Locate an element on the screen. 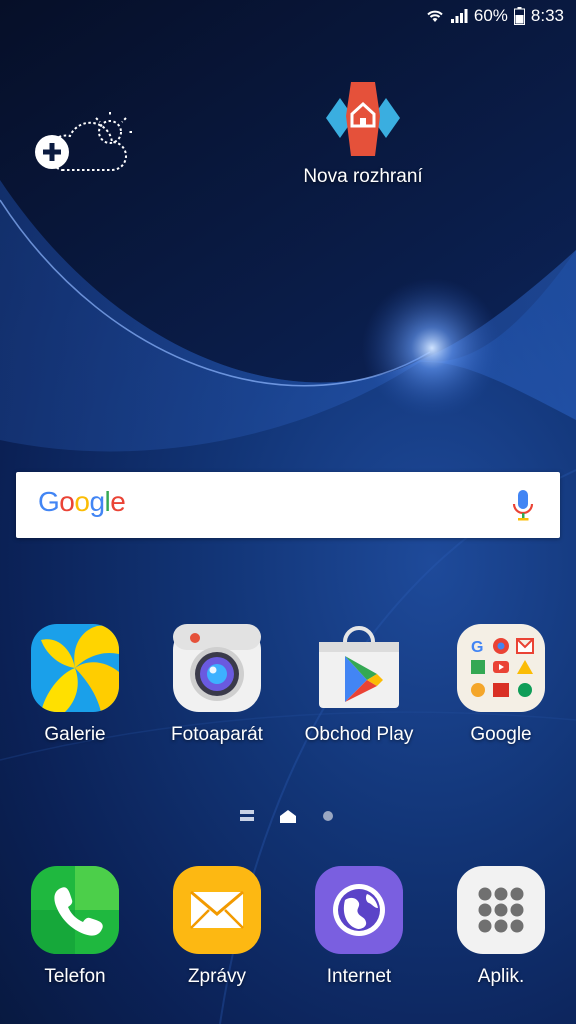 This screenshot has height=1024, width=576. dock-app-zpravy: Zprávy is located at coordinates (217, 927).